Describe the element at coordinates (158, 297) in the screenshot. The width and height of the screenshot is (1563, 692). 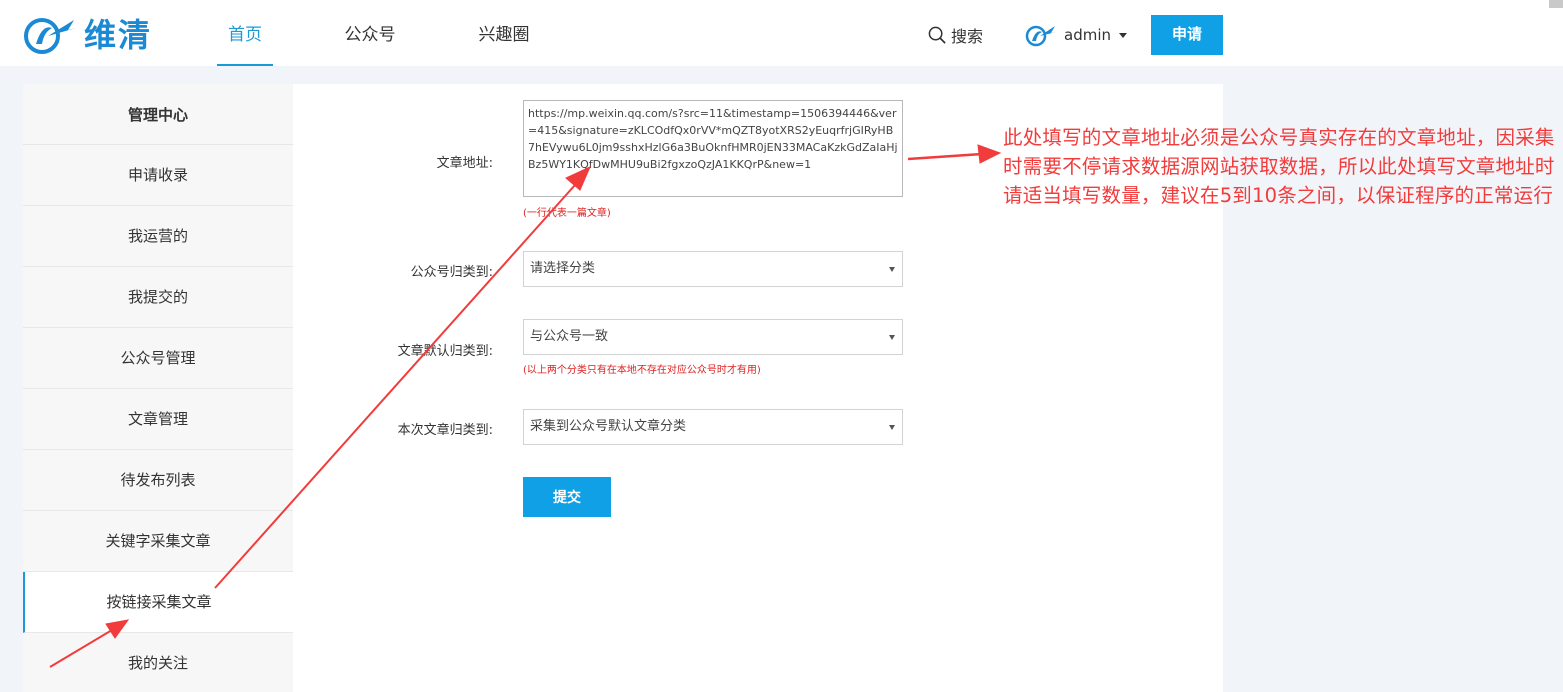
I see `sidebar-item-my-submitted: 我提交的` at that location.